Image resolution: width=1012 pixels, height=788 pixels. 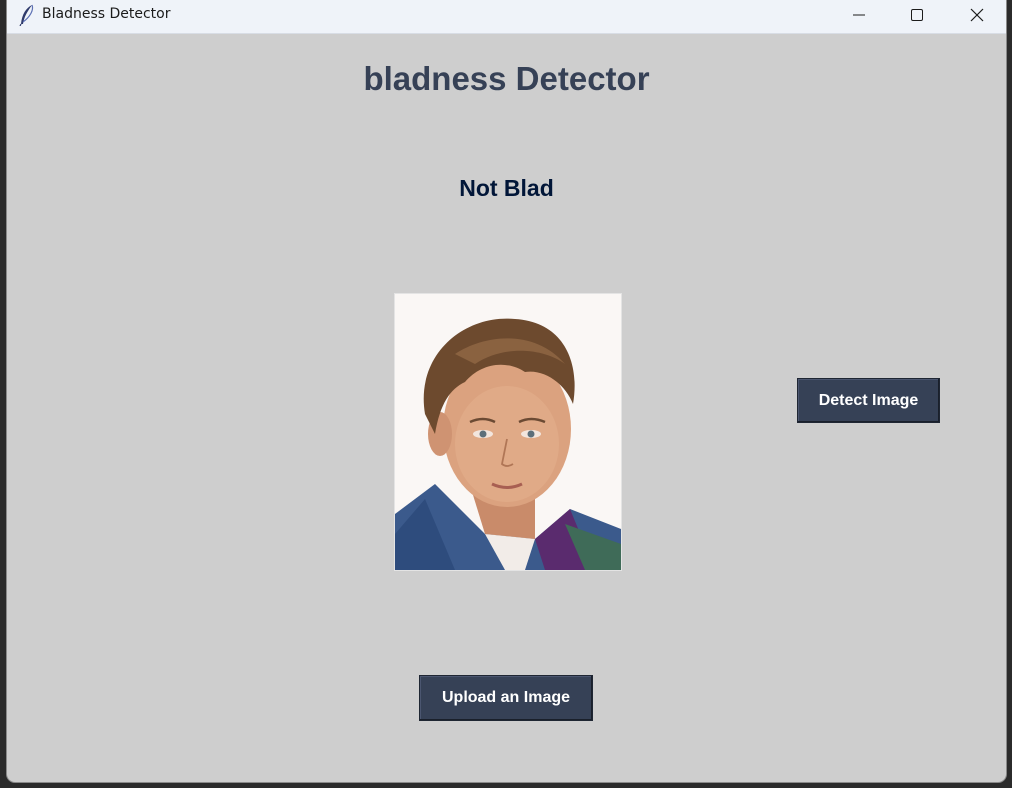 What do you see at coordinates (106, 14) in the screenshot?
I see `window-title: Bladness Detector` at bounding box center [106, 14].